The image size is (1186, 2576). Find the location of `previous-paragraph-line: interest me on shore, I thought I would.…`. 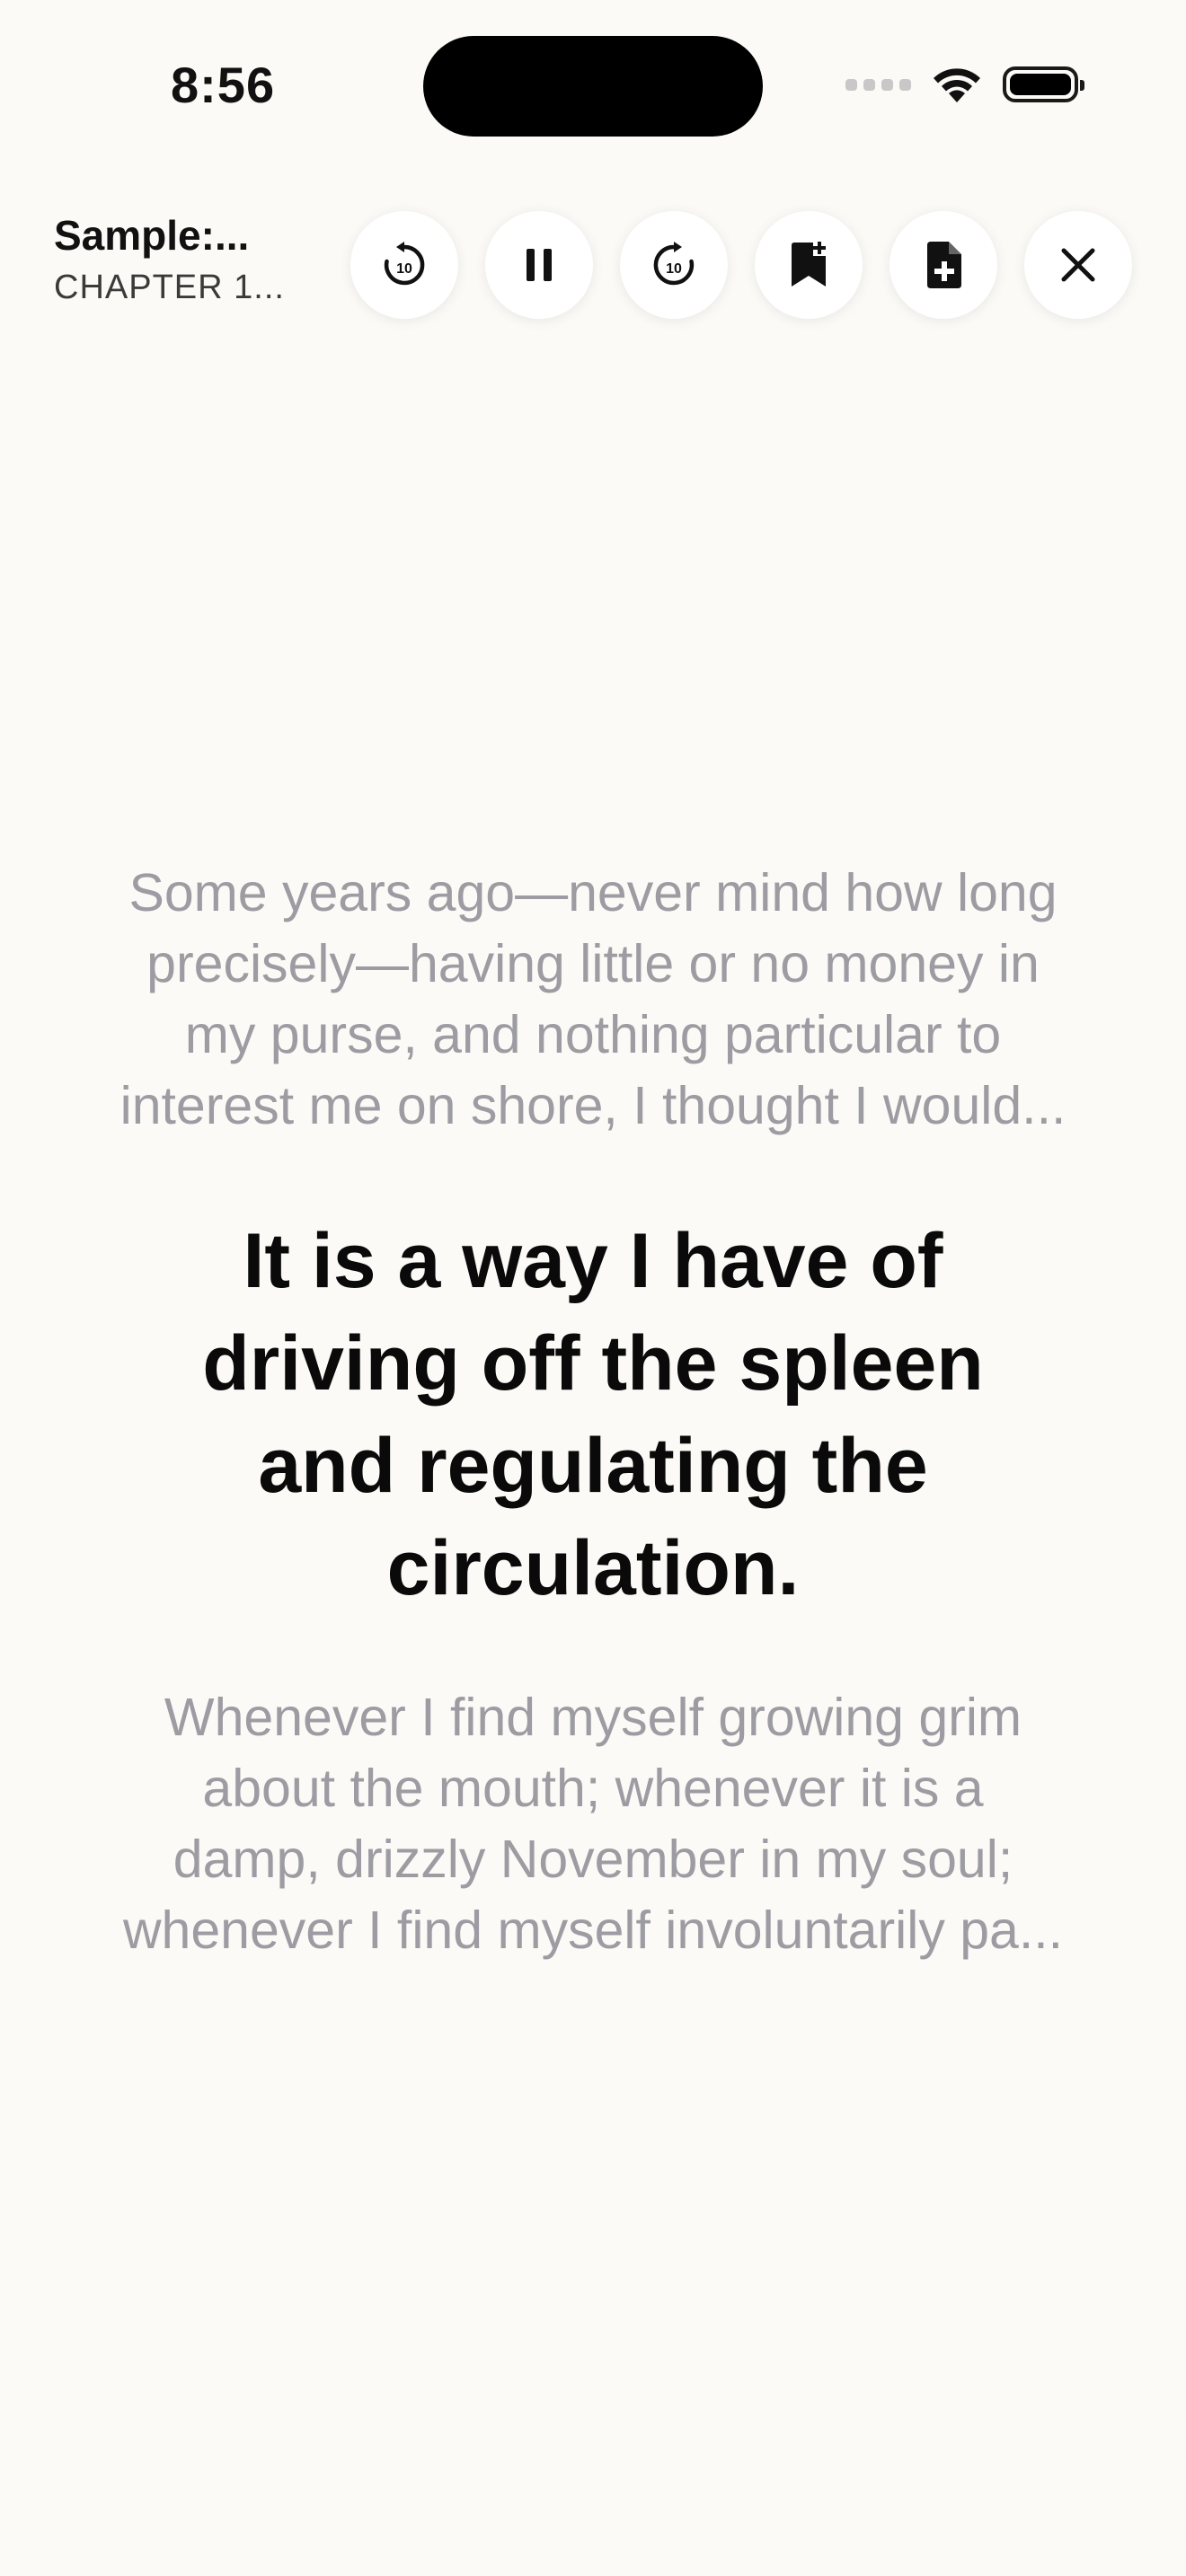

previous-paragraph-line: interest me on shore, I thought I would.… is located at coordinates (593, 1105).